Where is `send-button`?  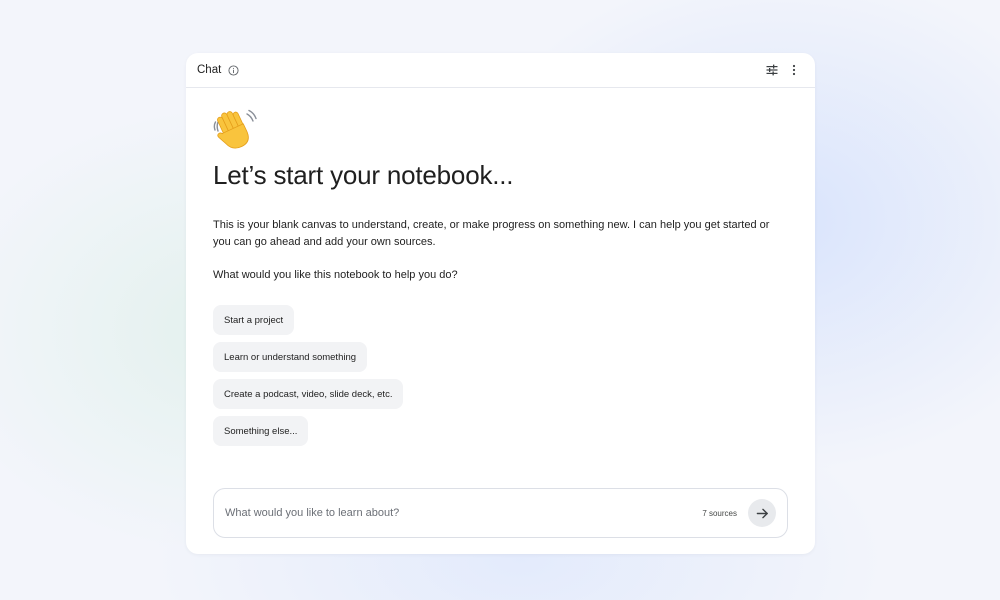 send-button is located at coordinates (762, 513).